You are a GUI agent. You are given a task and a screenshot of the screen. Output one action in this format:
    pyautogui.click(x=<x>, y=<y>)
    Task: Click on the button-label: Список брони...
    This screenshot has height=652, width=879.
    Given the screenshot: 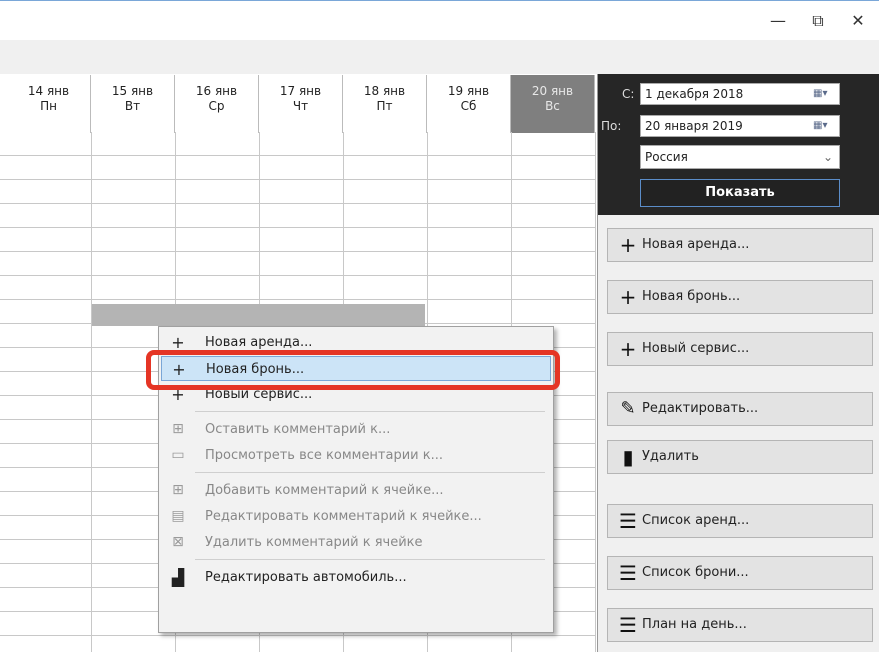 What is the action you would take?
    pyautogui.click(x=695, y=572)
    